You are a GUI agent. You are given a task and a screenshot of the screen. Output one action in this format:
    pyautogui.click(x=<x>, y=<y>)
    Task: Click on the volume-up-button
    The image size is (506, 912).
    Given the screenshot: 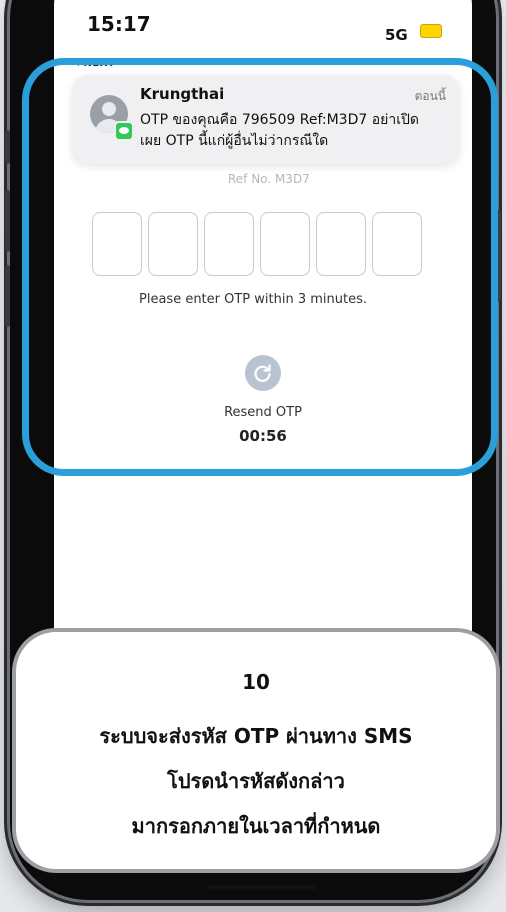 What is the action you would take?
    pyautogui.click(x=7, y=221)
    